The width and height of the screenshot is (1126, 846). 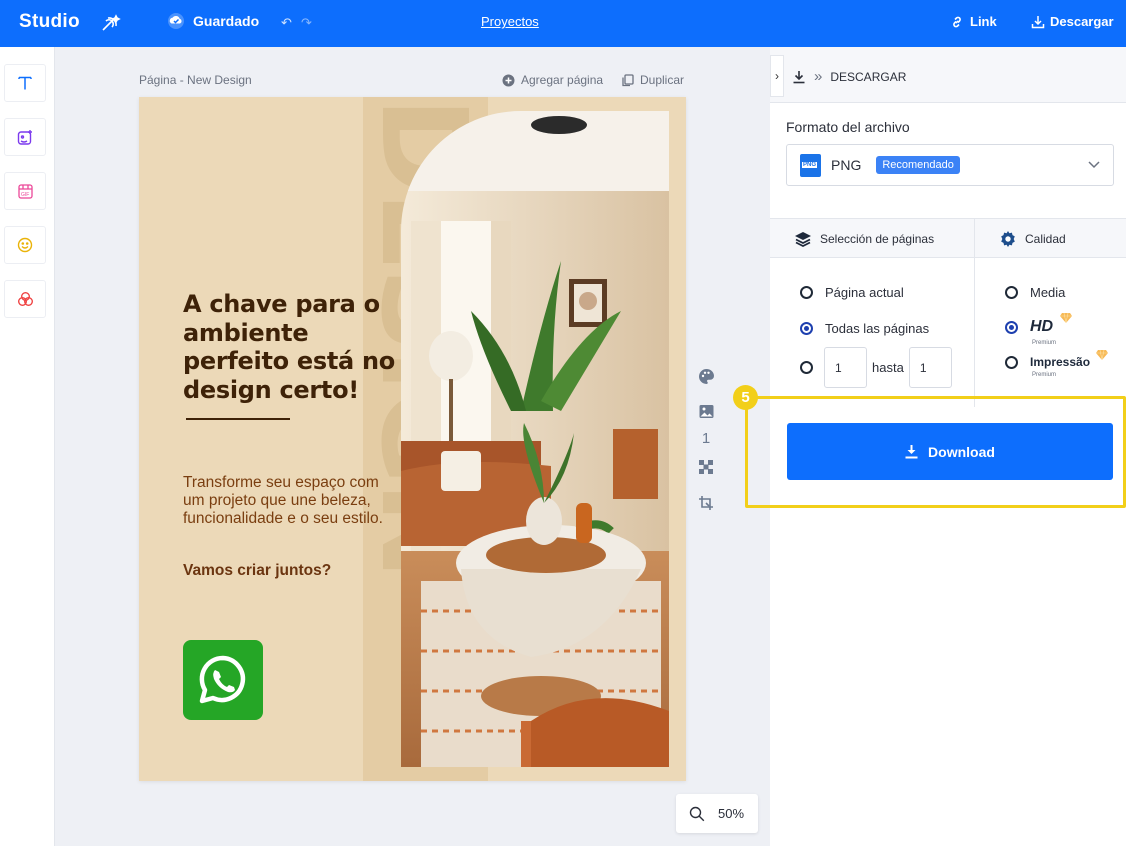 I want to click on option-current-page: Página actual, so click(x=852, y=292).